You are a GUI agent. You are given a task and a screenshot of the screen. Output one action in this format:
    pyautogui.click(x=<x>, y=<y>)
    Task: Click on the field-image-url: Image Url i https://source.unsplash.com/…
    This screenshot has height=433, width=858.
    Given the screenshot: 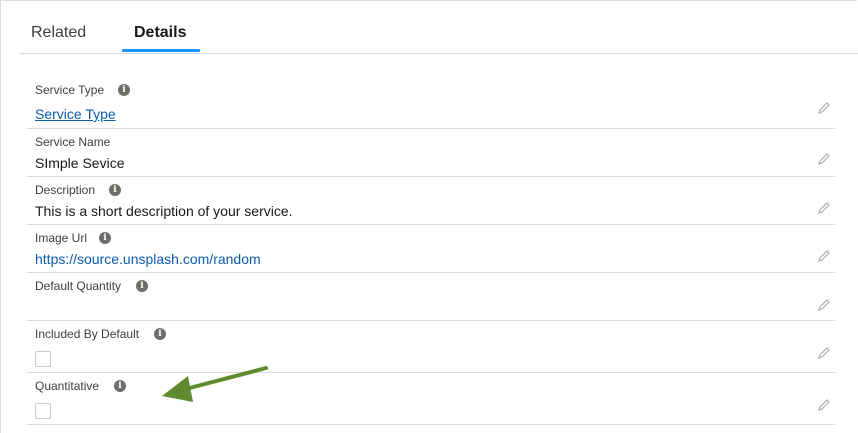 What is the action you would take?
    pyautogui.click(x=431, y=248)
    